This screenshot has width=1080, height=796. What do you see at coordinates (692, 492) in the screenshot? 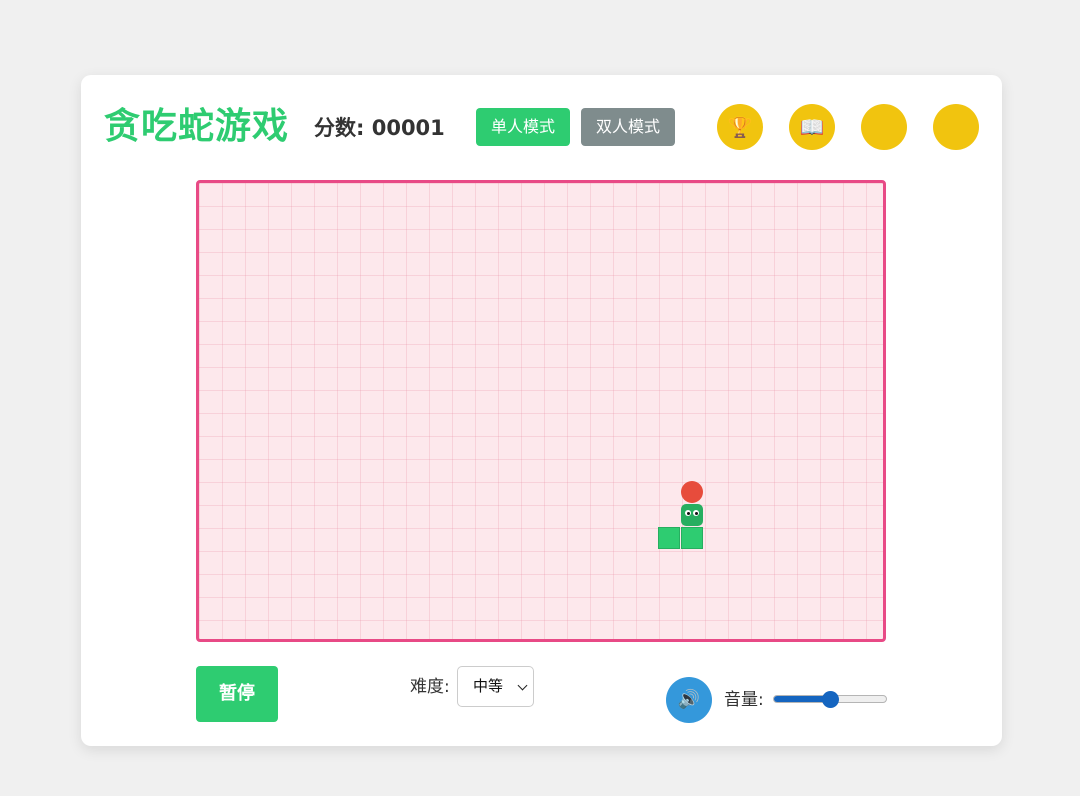
I see `food-apple` at bounding box center [692, 492].